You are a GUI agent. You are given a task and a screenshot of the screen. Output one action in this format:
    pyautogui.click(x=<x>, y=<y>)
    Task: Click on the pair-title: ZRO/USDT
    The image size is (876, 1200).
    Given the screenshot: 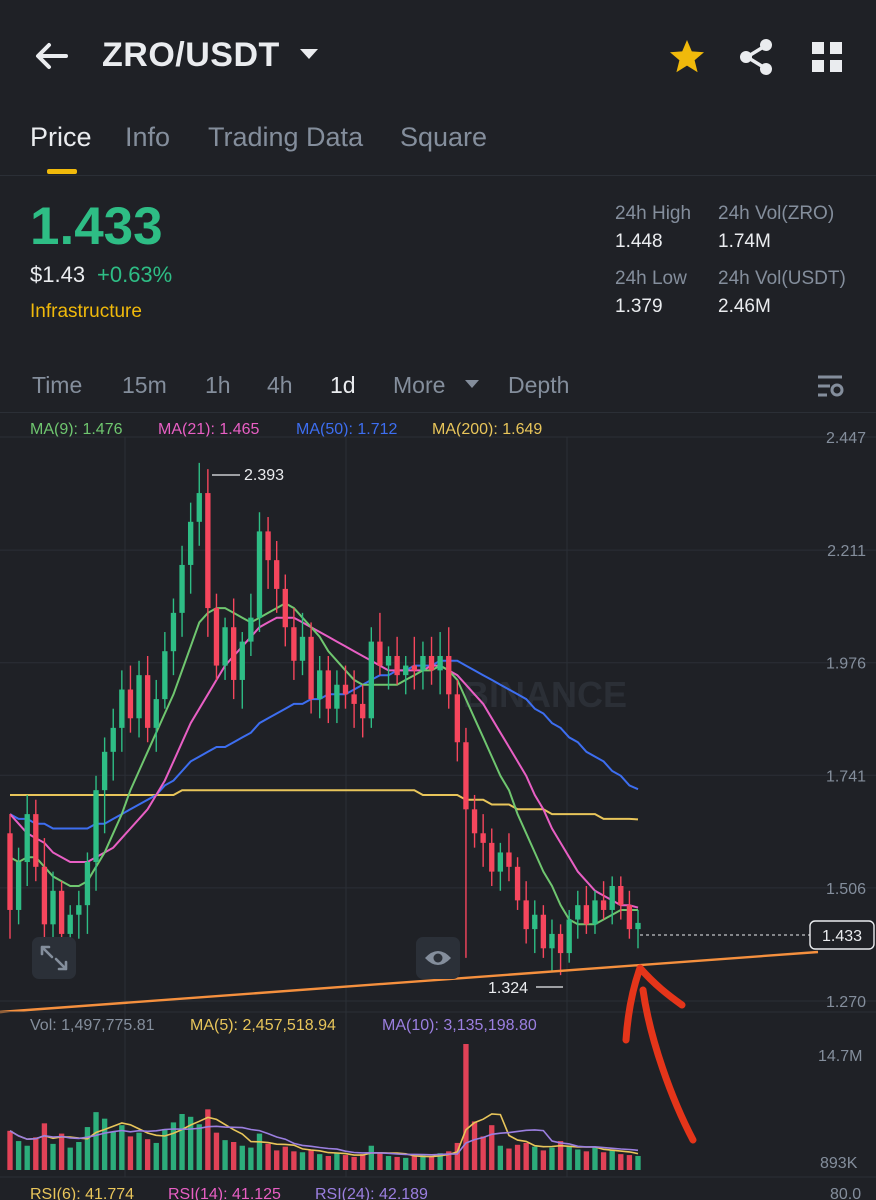 What is the action you would take?
    pyautogui.click(x=191, y=55)
    